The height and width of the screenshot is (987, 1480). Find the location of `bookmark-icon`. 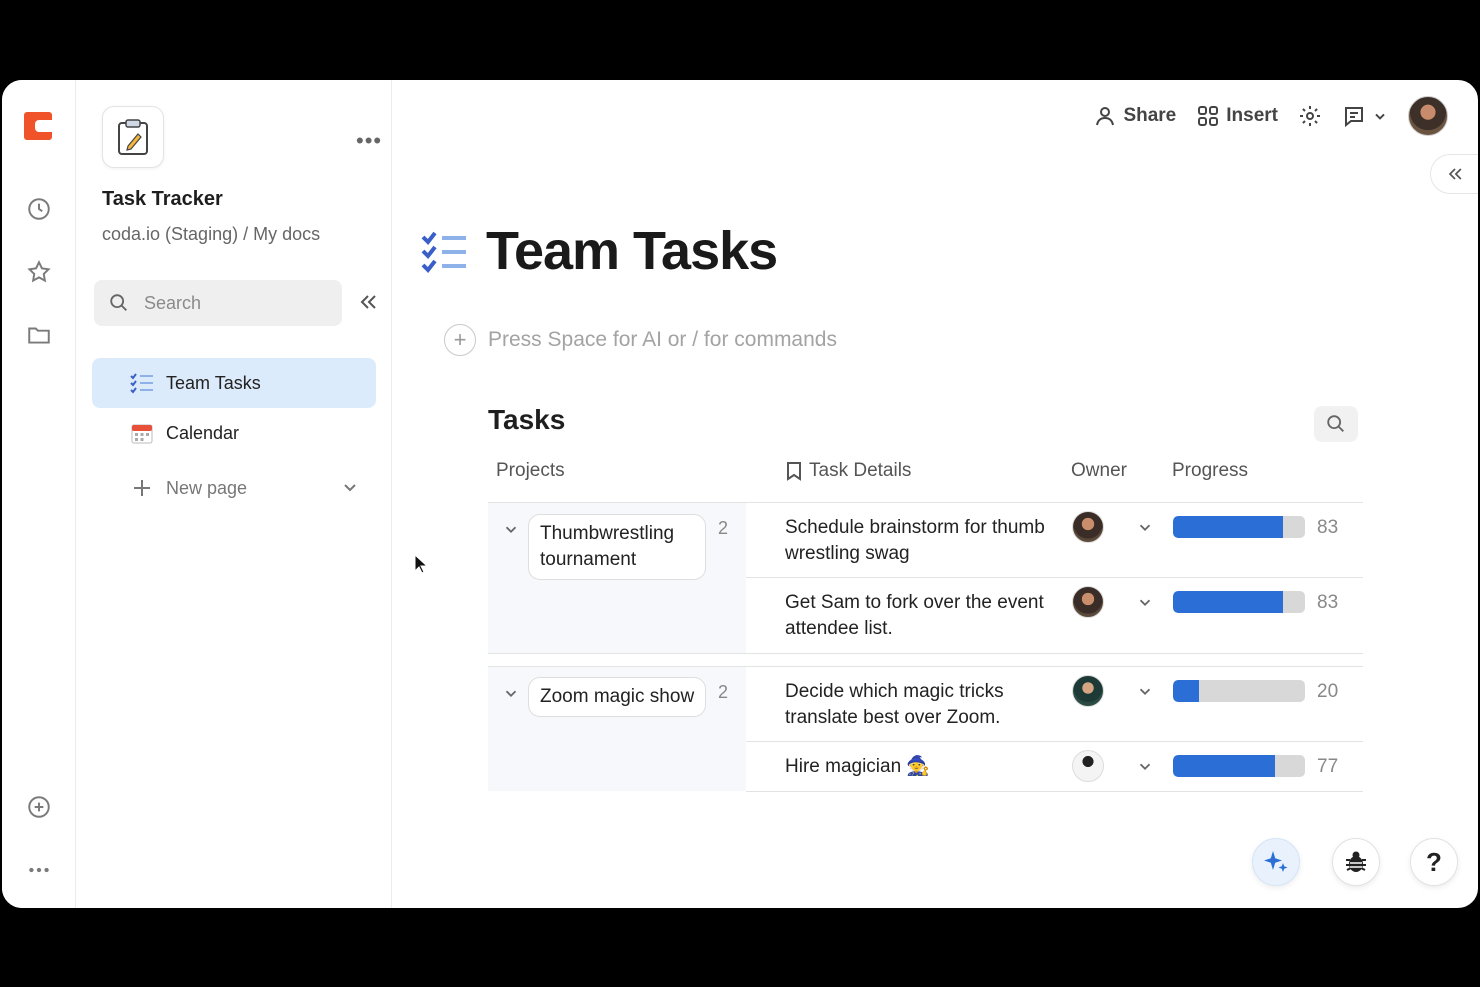

bookmark-icon is located at coordinates (794, 471).